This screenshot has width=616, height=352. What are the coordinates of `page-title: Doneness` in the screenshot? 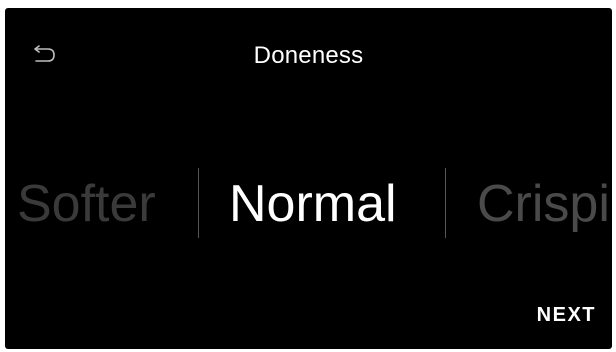 It's located at (308, 55).